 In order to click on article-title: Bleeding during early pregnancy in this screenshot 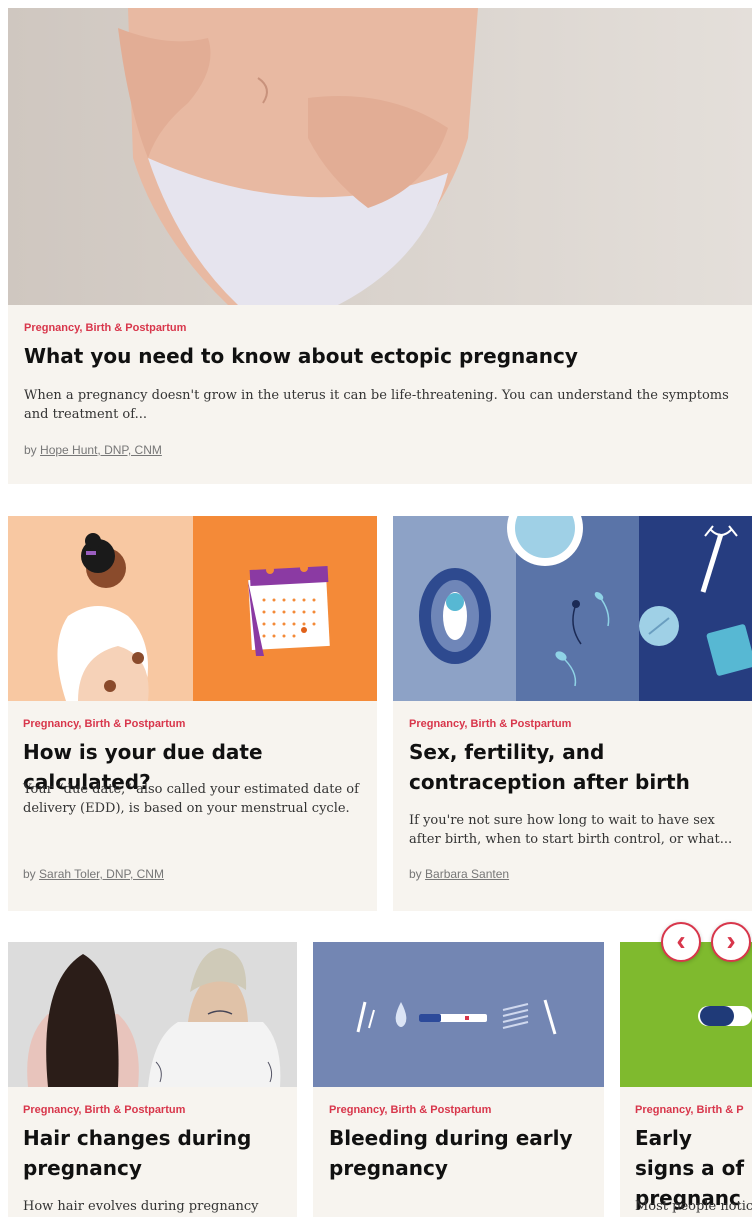, I will do `click(461, 1153)`.